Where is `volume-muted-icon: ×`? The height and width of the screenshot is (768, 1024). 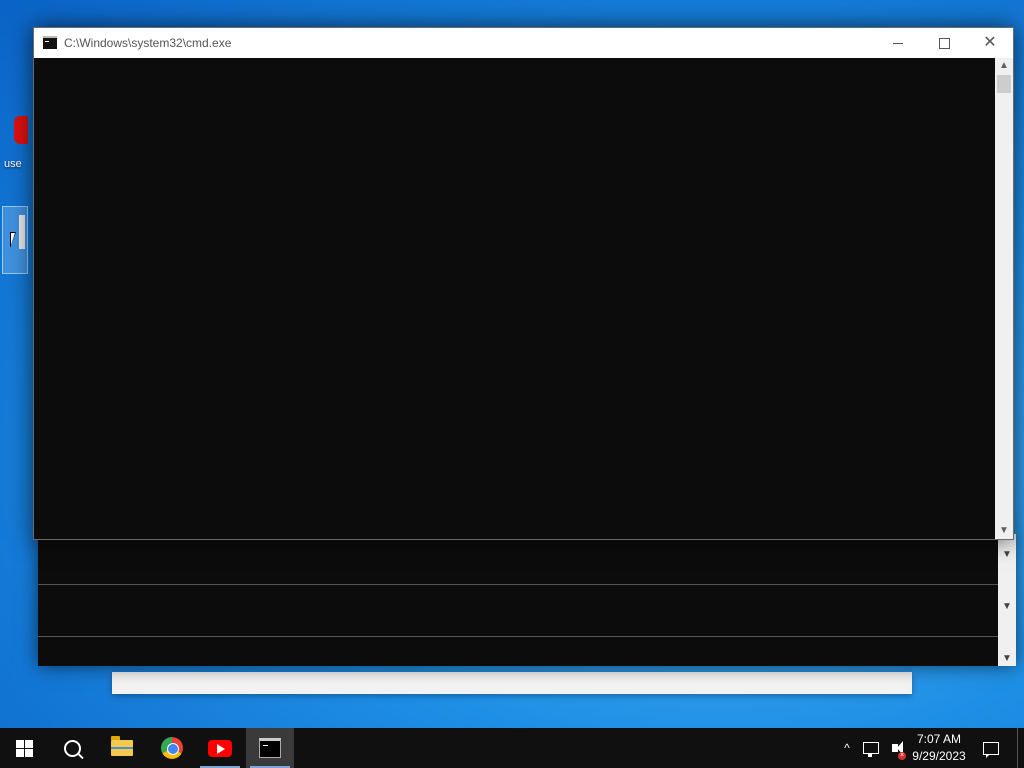 volume-muted-icon: × is located at coordinates (895, 748).